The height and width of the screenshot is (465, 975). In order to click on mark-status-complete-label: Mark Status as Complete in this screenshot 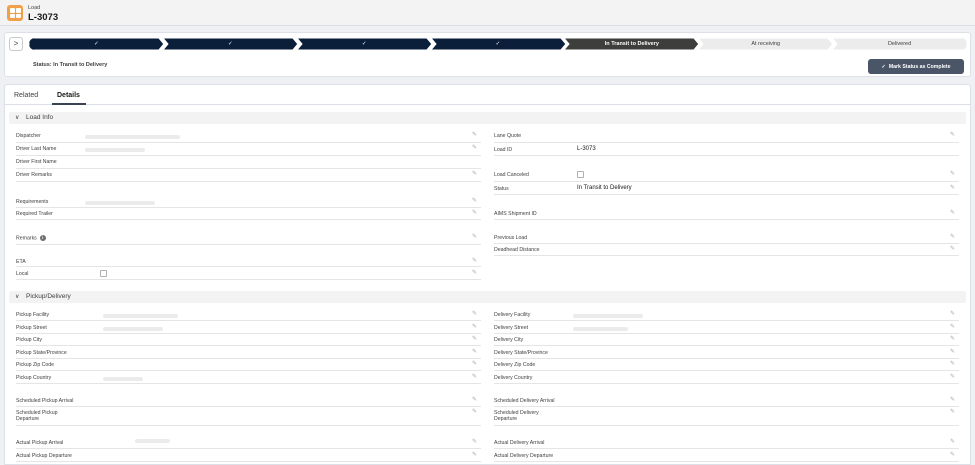, I will do `click(919, 66)`.